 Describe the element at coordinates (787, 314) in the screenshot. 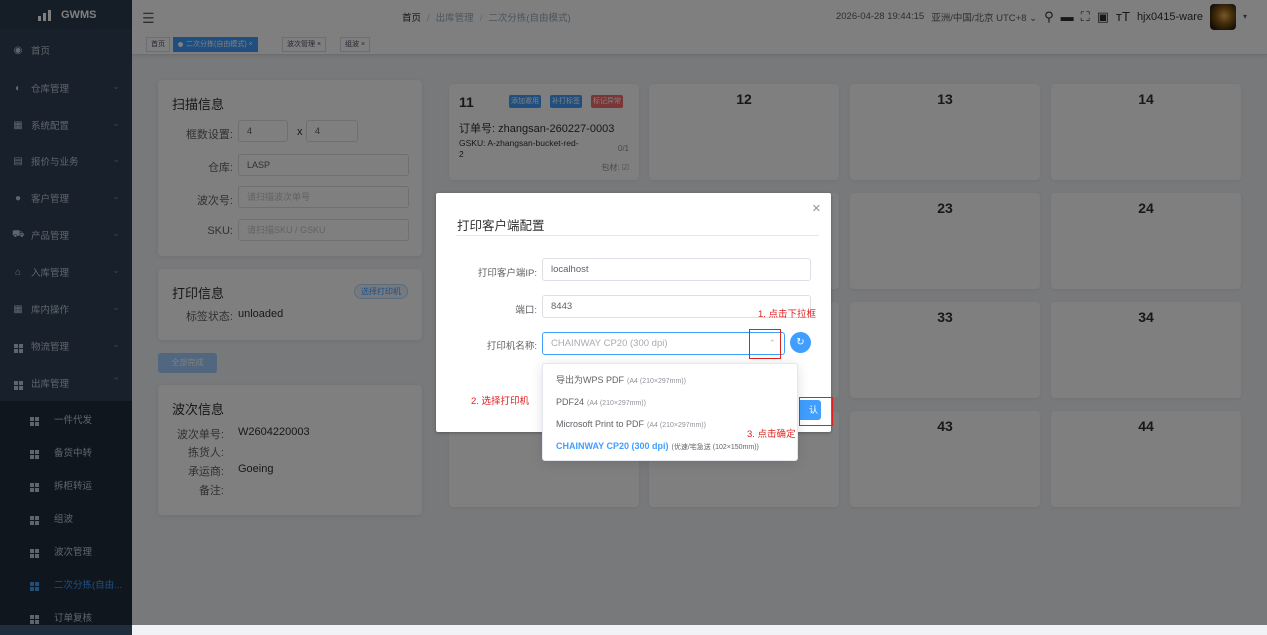

I see `annotation-step1: 1. 点击下拉框` at that location.